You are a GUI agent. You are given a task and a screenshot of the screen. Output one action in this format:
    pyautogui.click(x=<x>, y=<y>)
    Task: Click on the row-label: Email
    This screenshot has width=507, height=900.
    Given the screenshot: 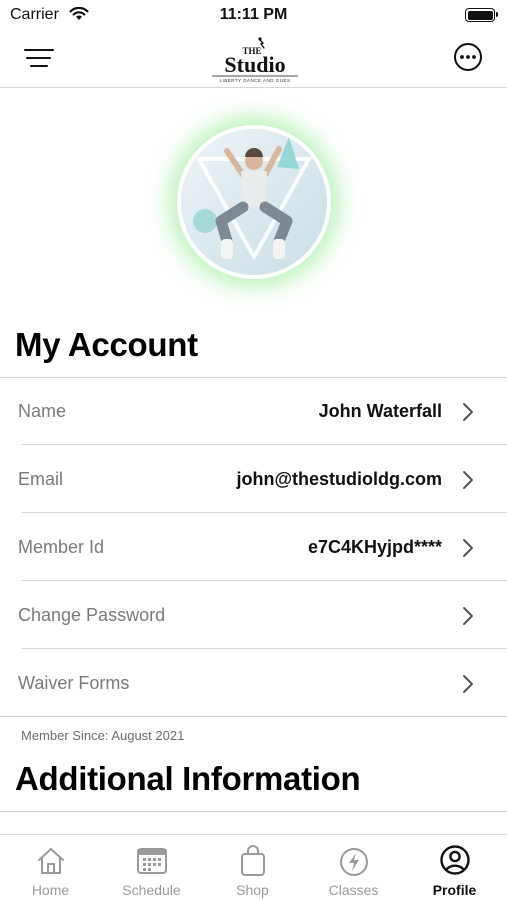 What is the action you would take?
    pyautogui.click(x=41, y=479)
    